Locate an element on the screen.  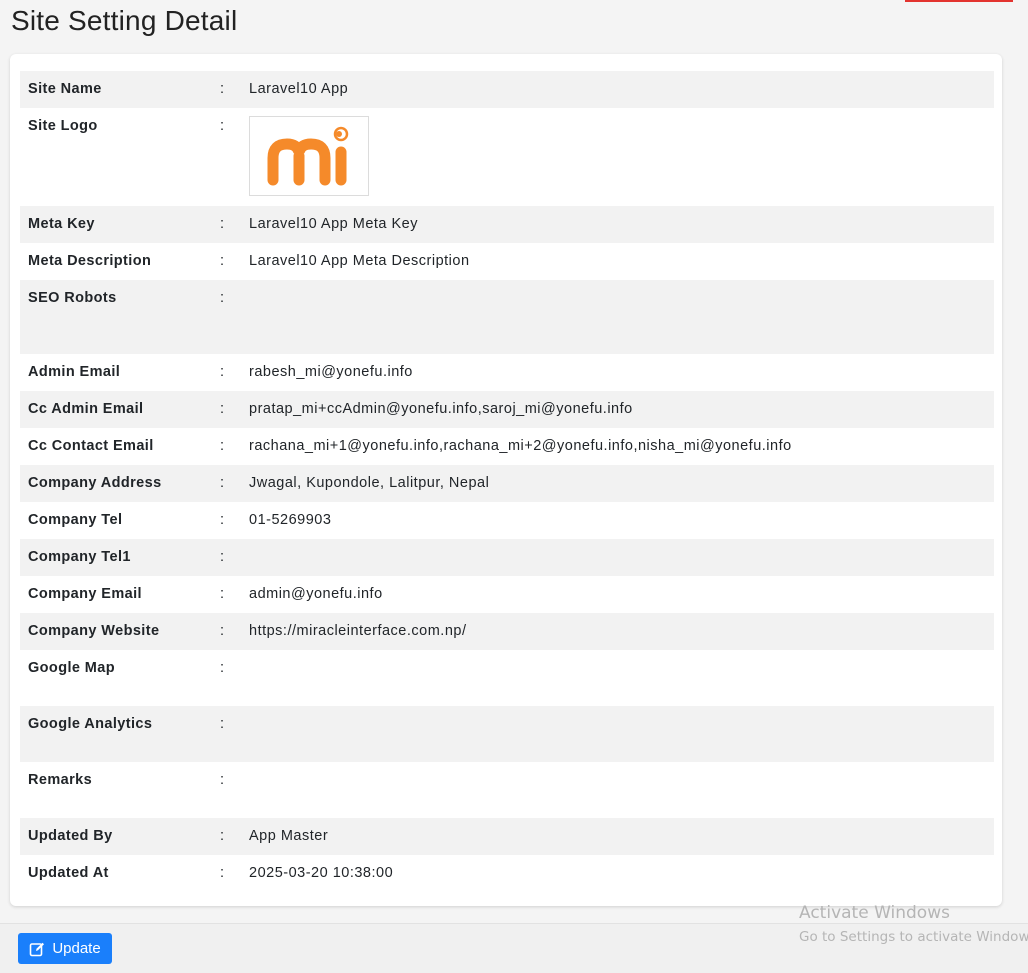
value-admin-email: rabesh_mi@yonefu.info is located at coordinates (331, 372).